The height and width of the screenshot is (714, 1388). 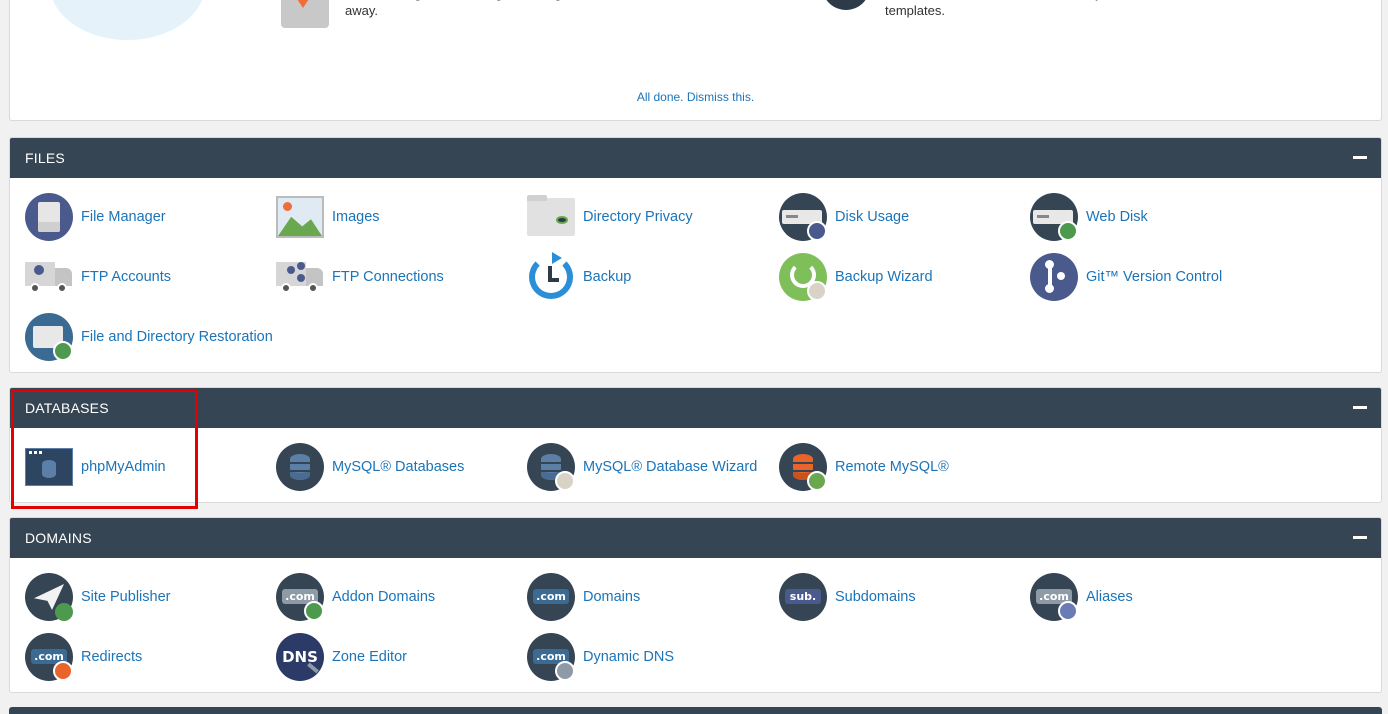 What do you see at coordinates (49, 277) in the screenshot?
I see `ftp-accounts-icon` at bounding box center [49, 277].